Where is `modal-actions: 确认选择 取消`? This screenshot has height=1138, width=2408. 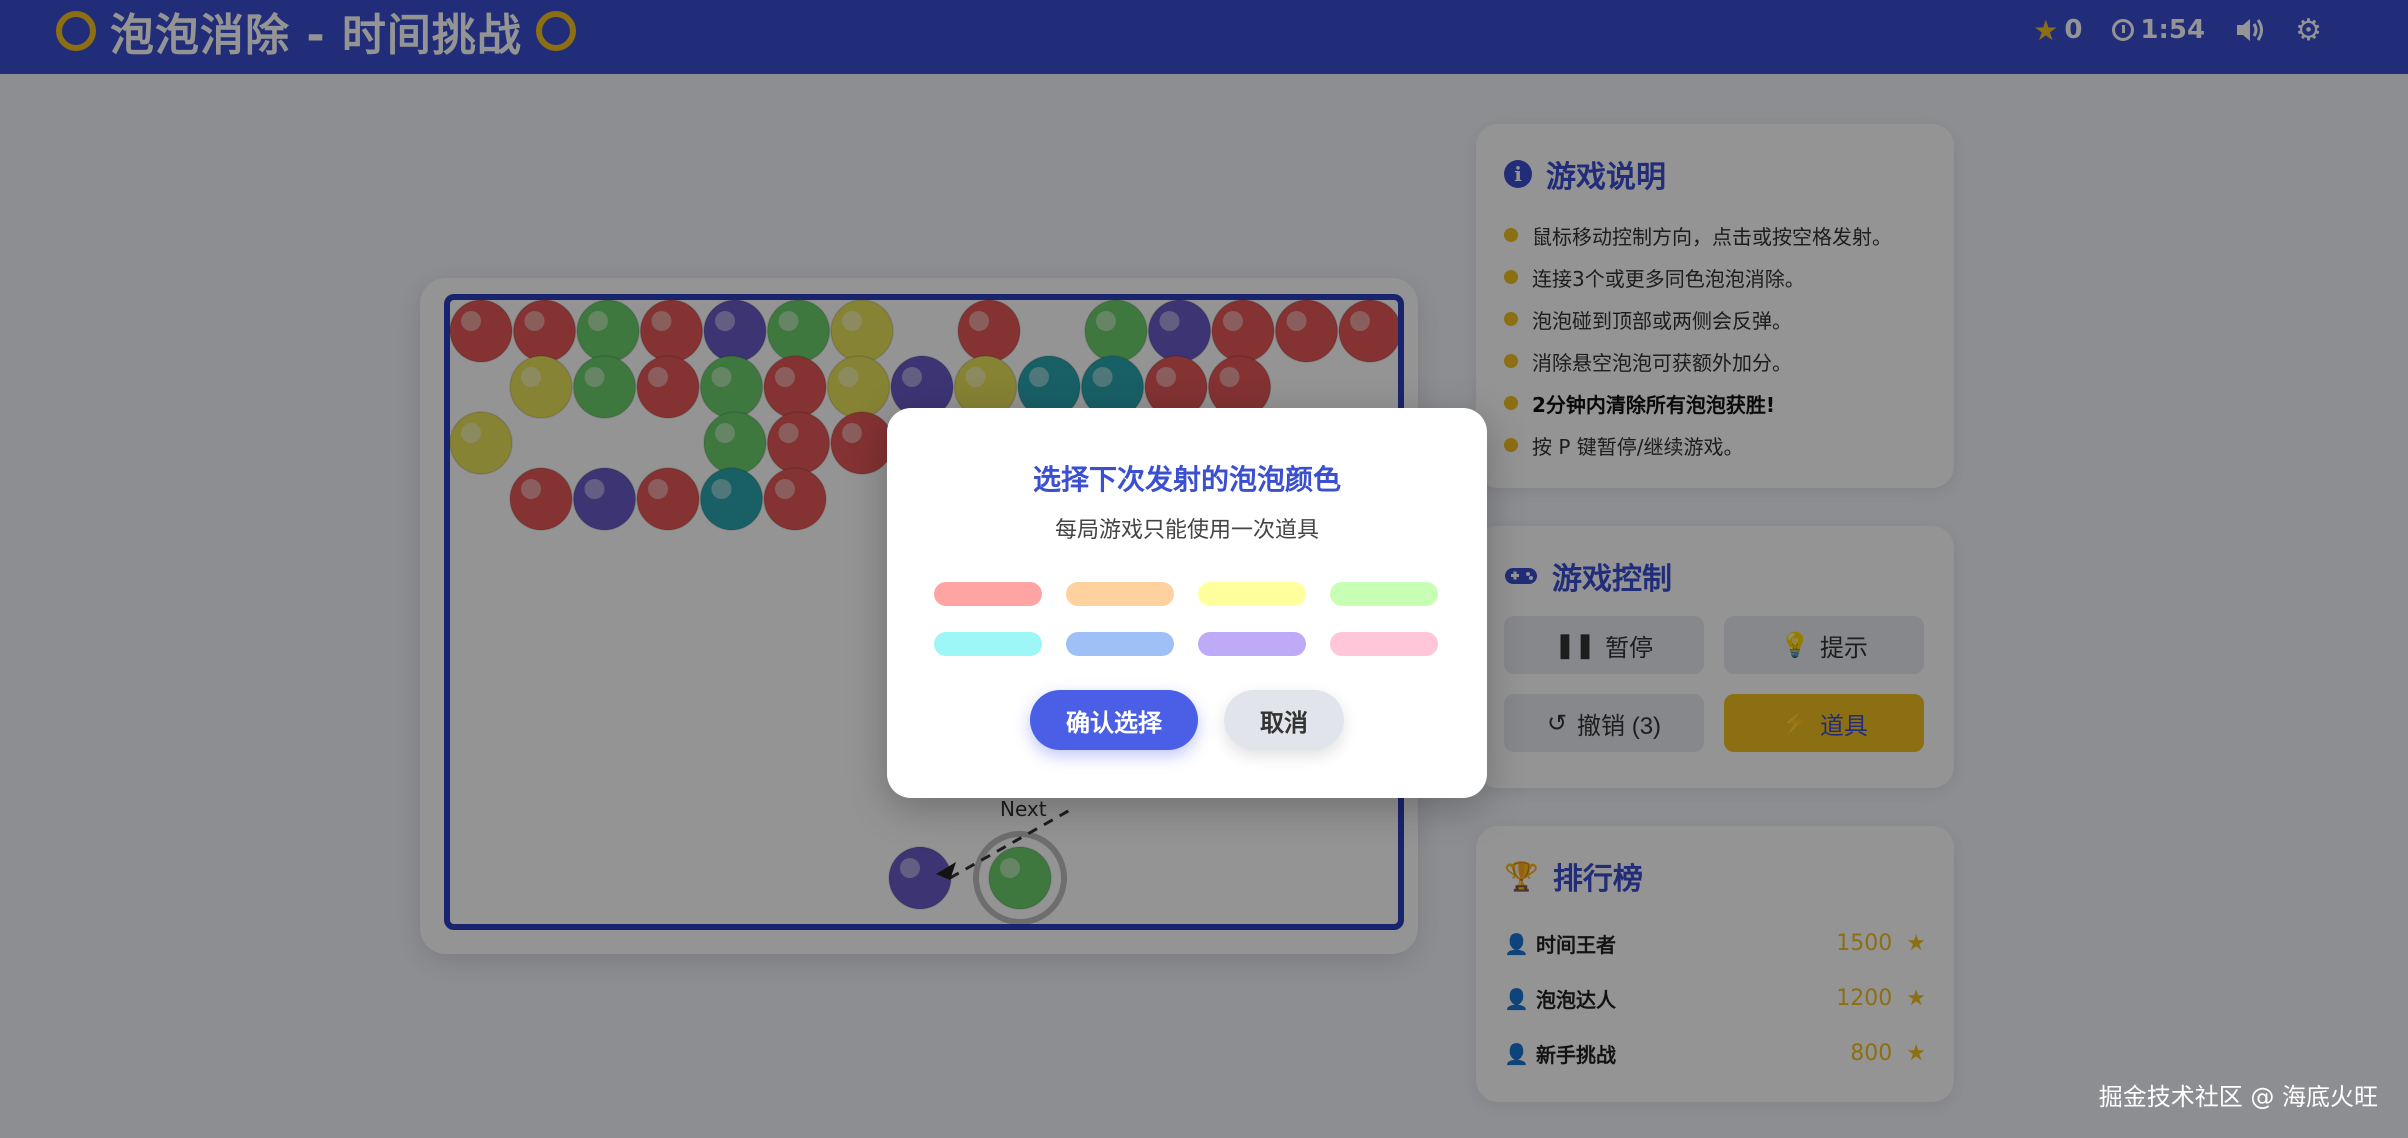 modal-actions: 确认选择 取消 is located at coordinates (1187, 720).